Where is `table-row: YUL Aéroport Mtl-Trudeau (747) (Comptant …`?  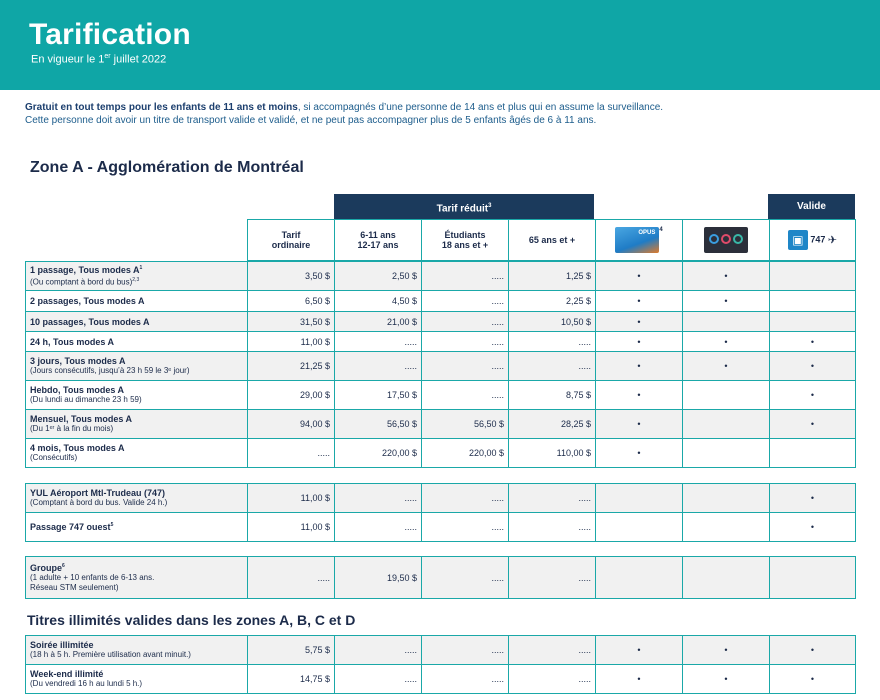 table-row: YUL Aéroport Mtl-Trudeau (747) (Comptant … is located at coordinates (440, 498).